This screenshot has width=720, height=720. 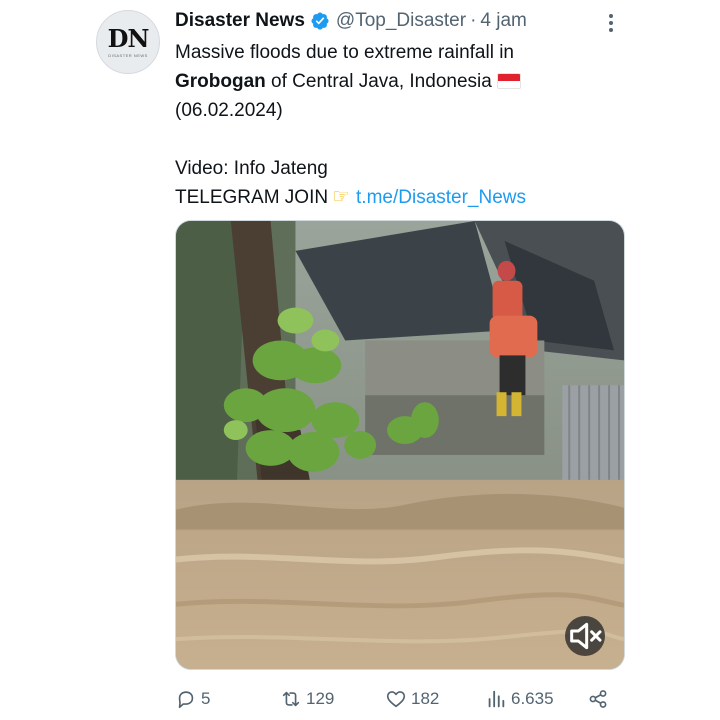 What do you see at coordinates (240, 21) in the screenshot?
I see `author-name: Disaster News` at bounding box center [240, 21].